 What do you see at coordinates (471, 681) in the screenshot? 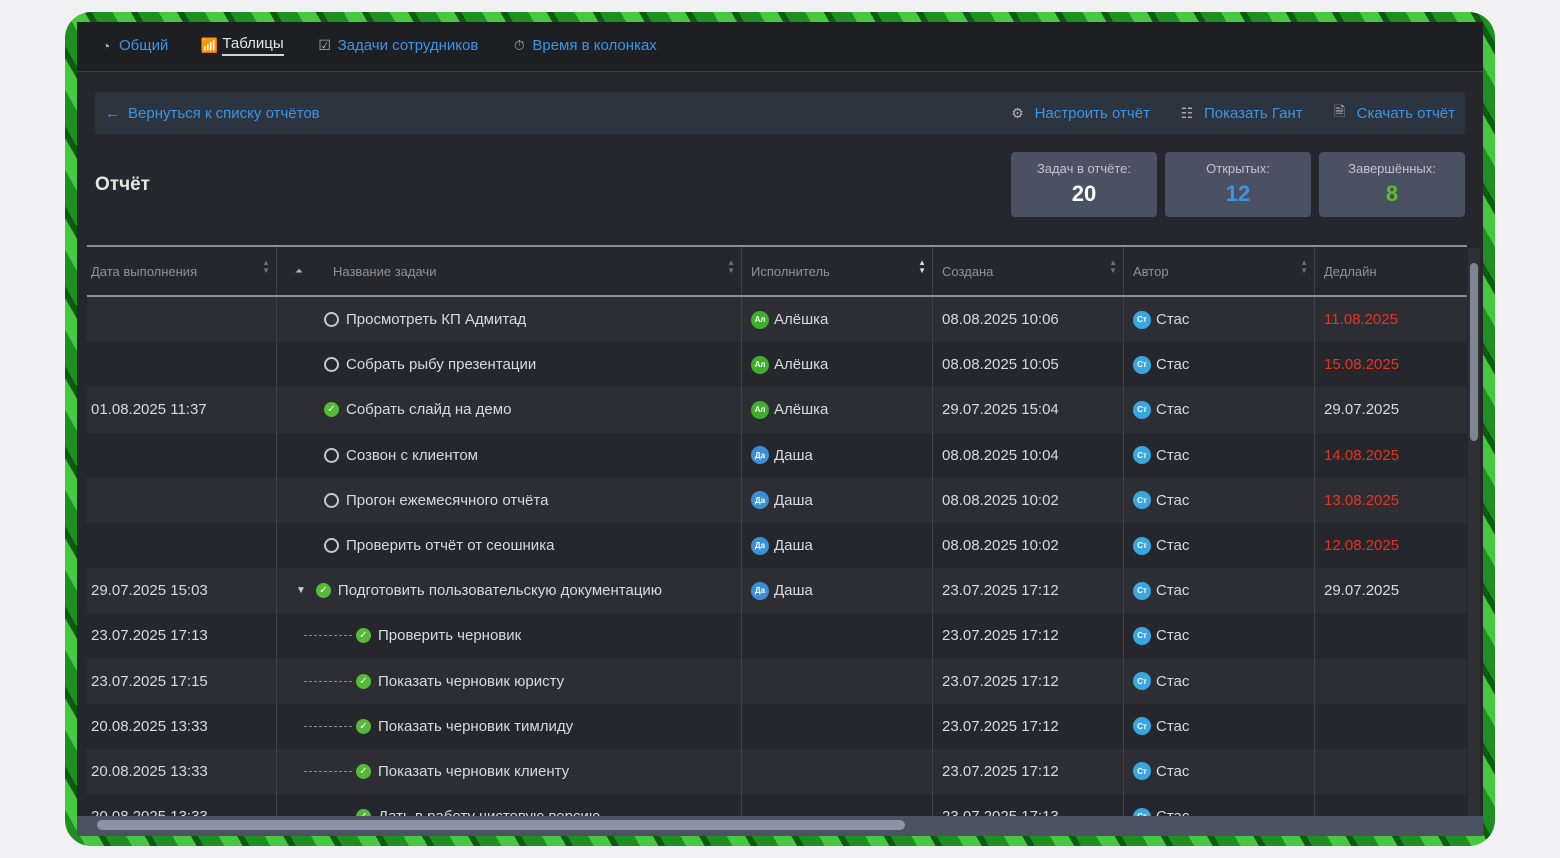
I see `task-name: Показать черновик юристу` at bounding box center [471, 681].